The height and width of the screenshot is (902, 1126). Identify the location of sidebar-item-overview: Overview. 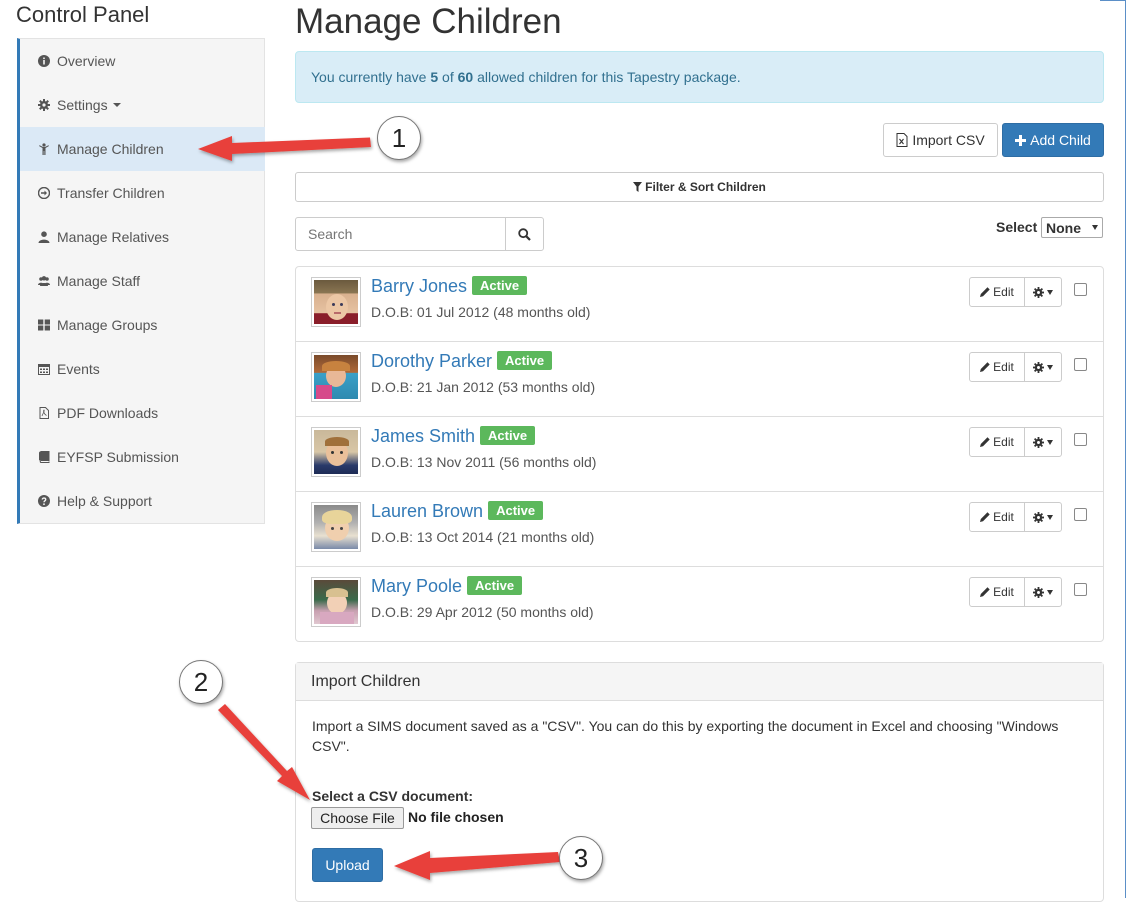
(142, 61).